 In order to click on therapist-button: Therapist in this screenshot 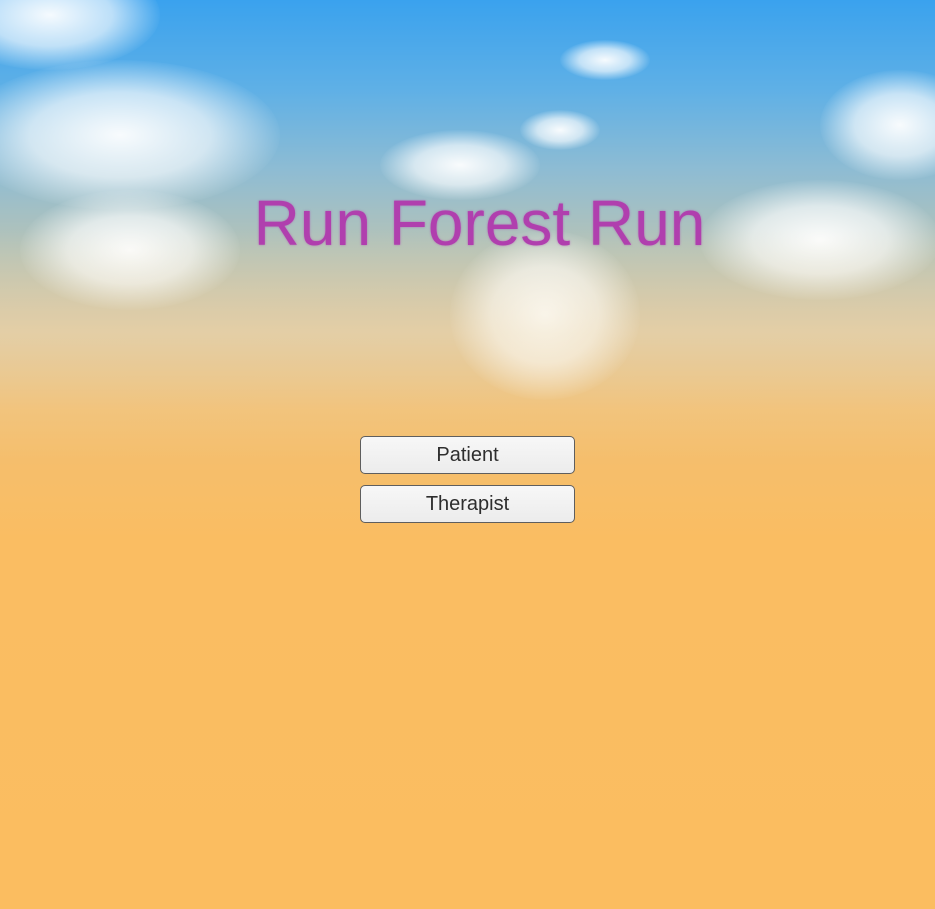, I will do `click(467, 504)`.